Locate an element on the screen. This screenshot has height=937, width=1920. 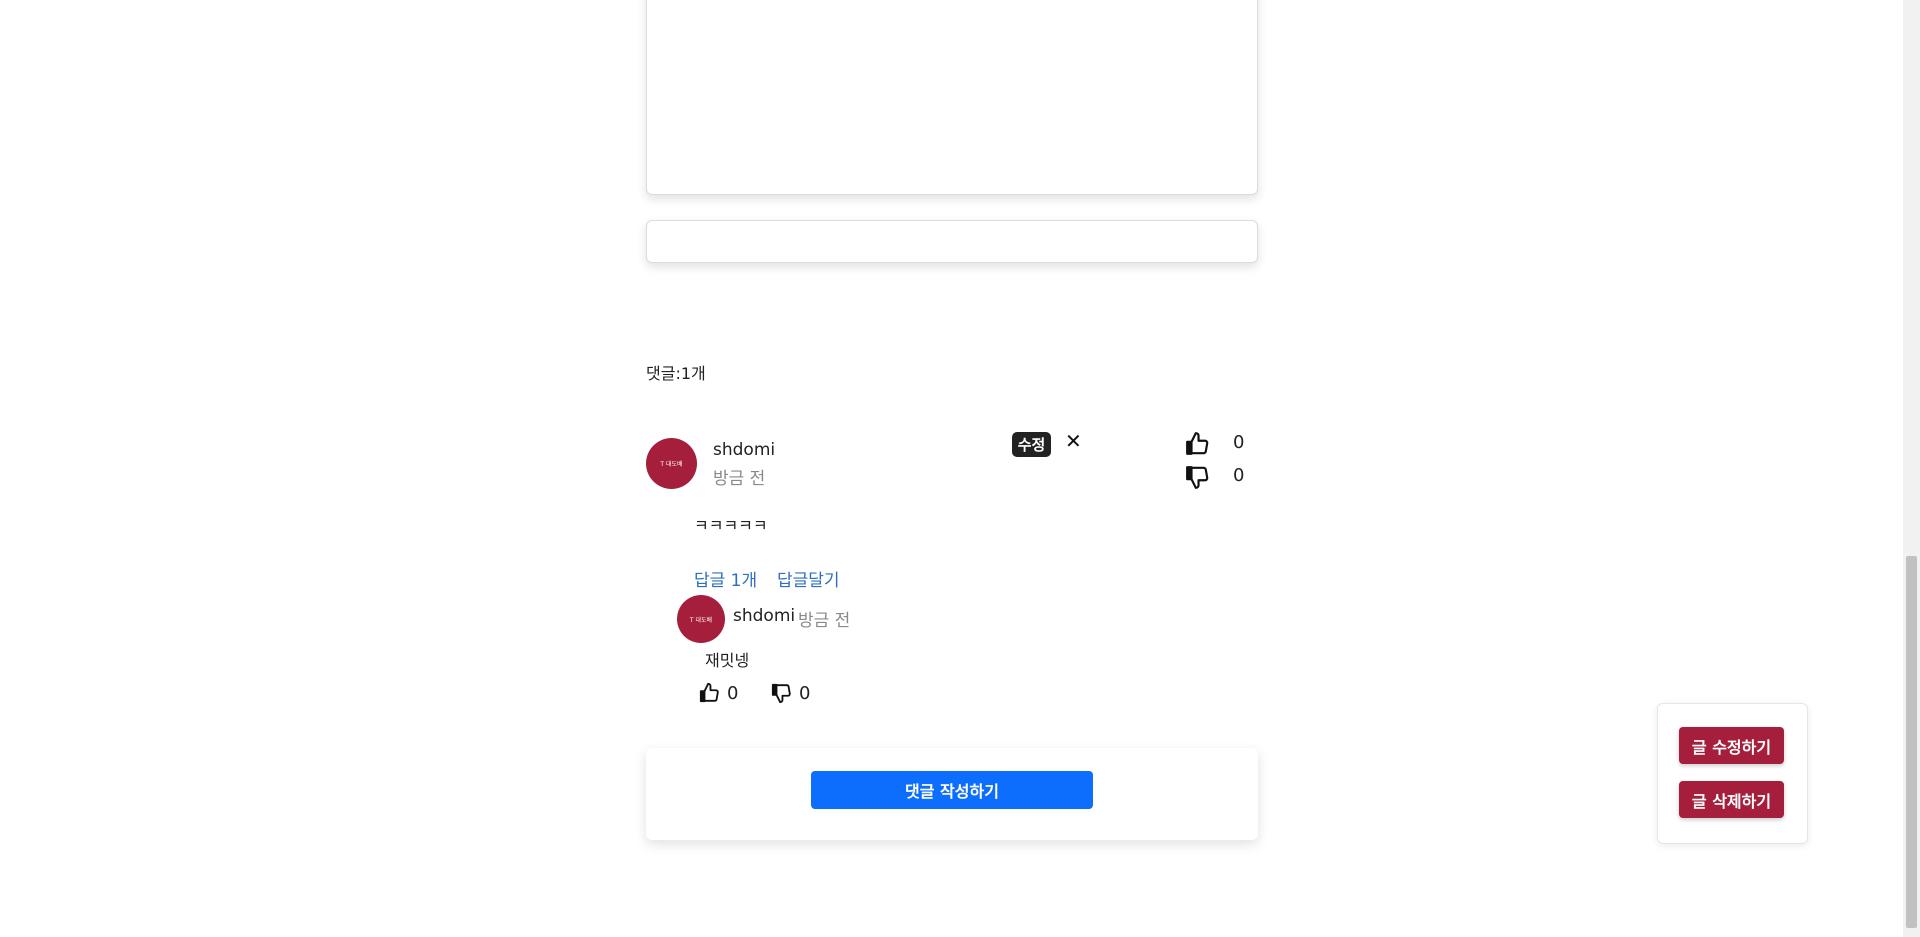
page-scrollbar is located at coordinates (1911, 468).